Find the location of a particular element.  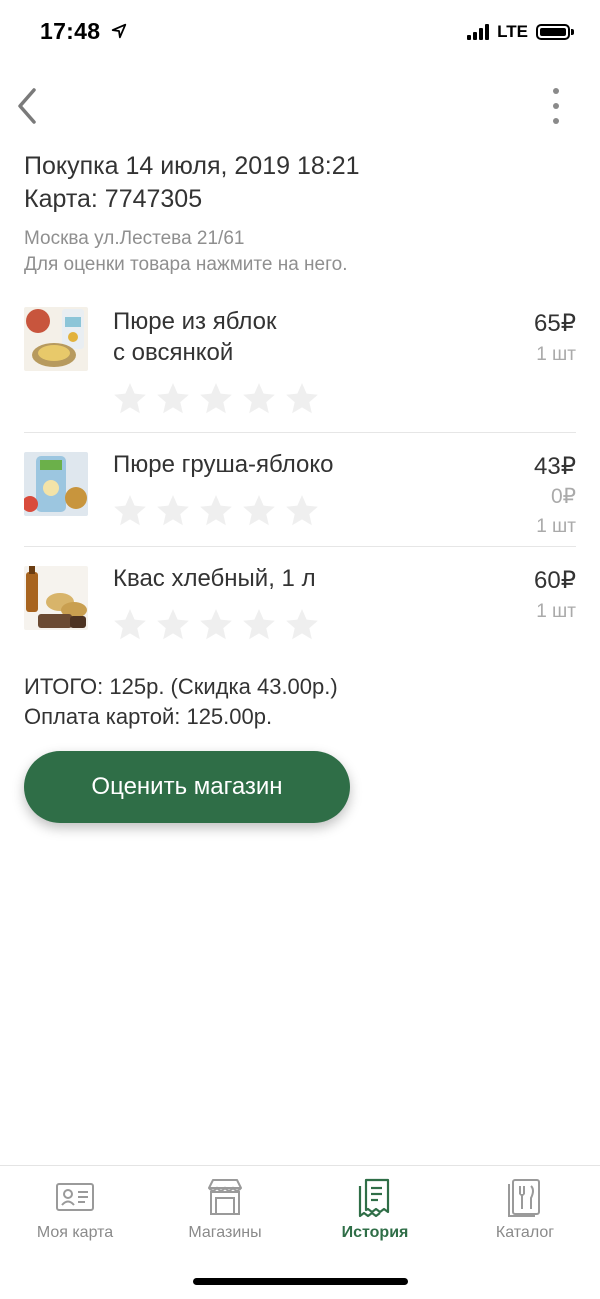

tab-history: История is located at coordinates (375, 1216).